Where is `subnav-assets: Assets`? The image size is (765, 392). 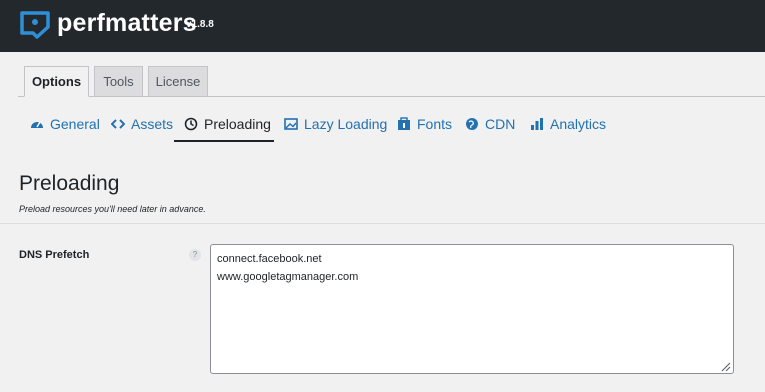
subnav-assets: Assets is located at coordinates (142, 128).